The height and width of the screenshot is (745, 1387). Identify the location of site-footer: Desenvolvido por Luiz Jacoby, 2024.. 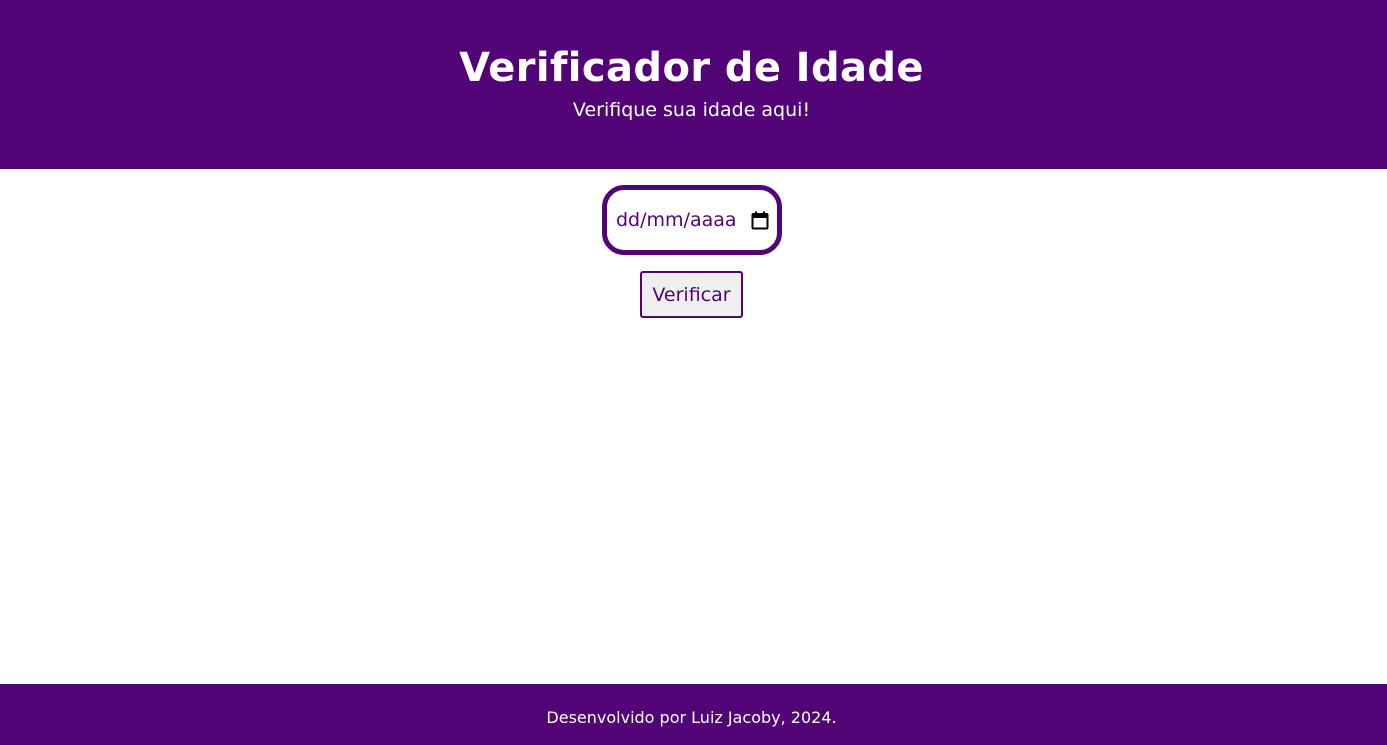
(693, 714).